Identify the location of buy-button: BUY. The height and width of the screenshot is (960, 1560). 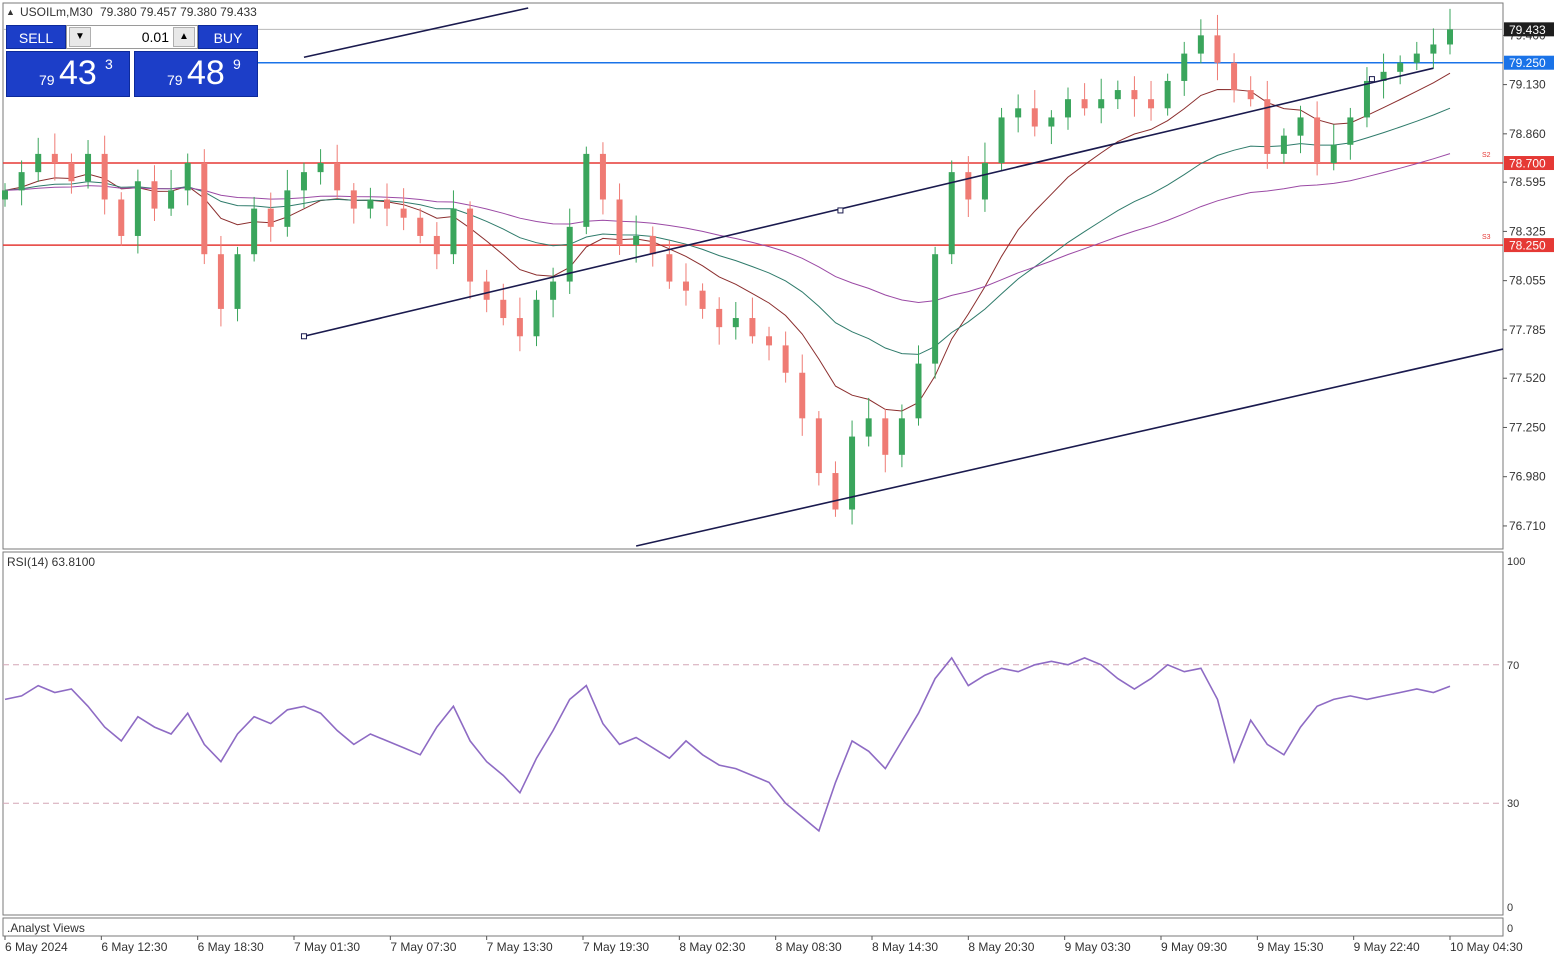
(228, 37).